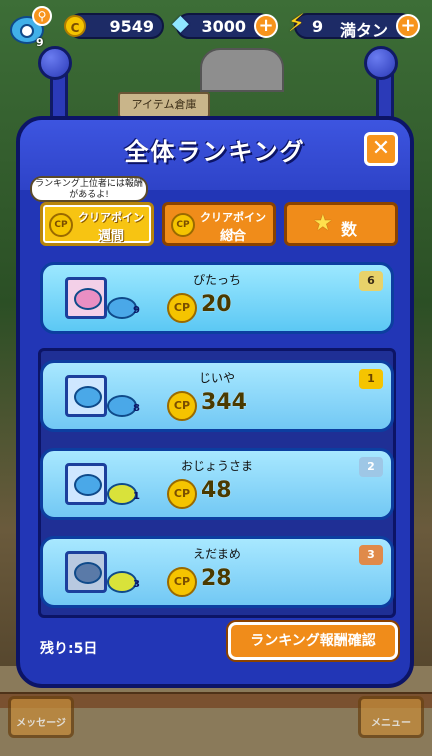 The image size is (432, 756). What do you see at coordinates (136, 496) in the screenshot?
I see `monster-level: 1` at bounding box center [136, 496].